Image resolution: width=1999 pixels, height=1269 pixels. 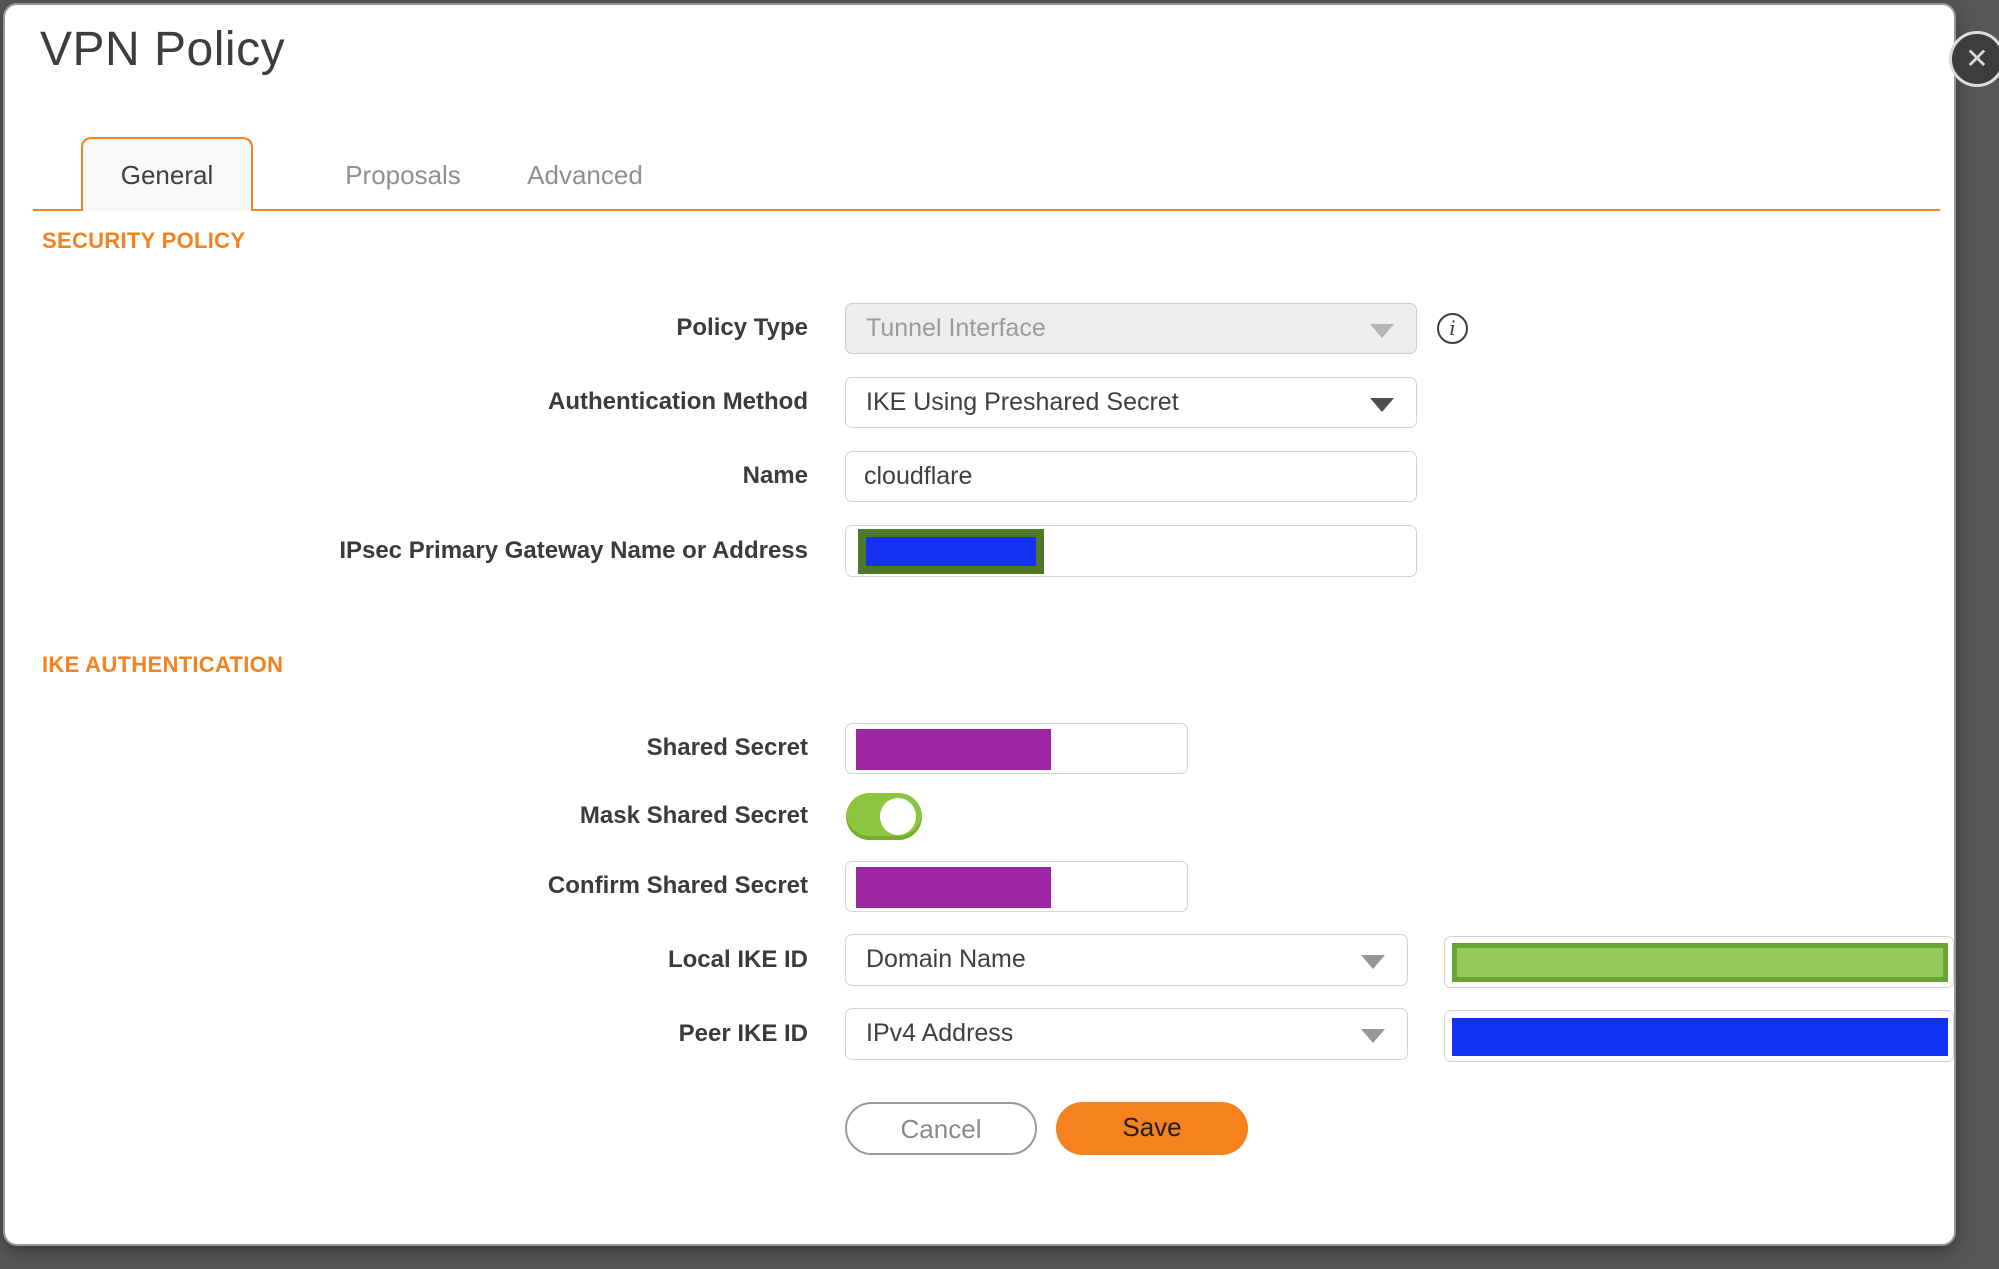 I want to click on tab-general-label: General, so click(x=167, y=175).